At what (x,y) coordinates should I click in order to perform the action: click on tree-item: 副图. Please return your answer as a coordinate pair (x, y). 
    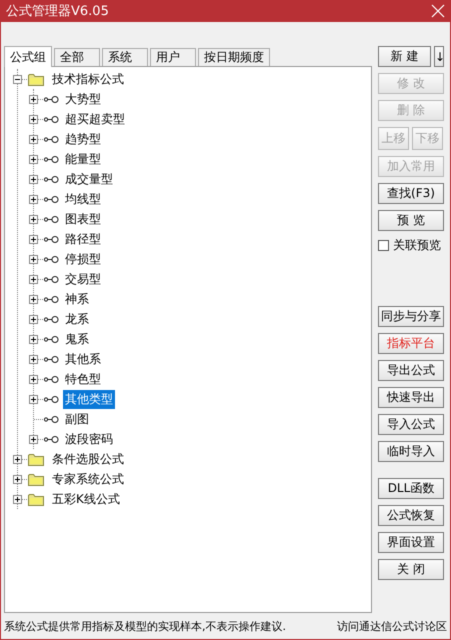
    Looking at the image, I should click on (77, 419).